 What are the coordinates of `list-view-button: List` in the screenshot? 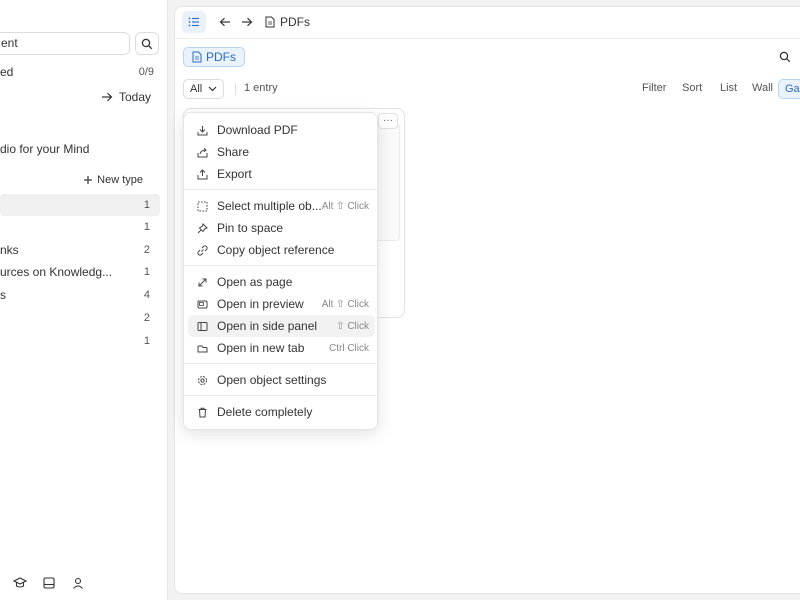 It's located at (728, 88).